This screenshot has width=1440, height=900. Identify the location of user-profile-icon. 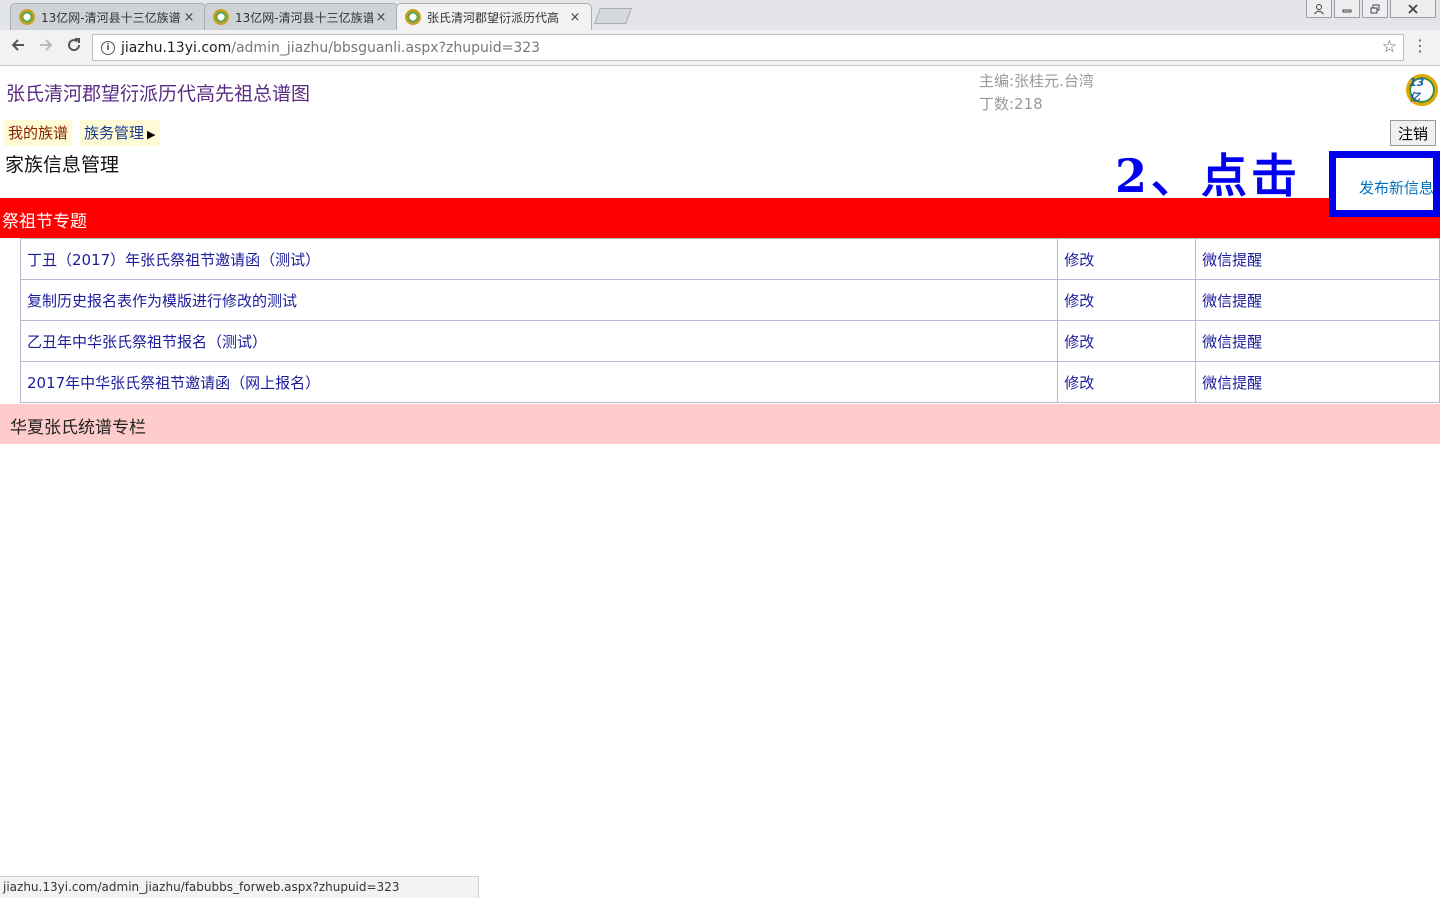
(1319, 9).